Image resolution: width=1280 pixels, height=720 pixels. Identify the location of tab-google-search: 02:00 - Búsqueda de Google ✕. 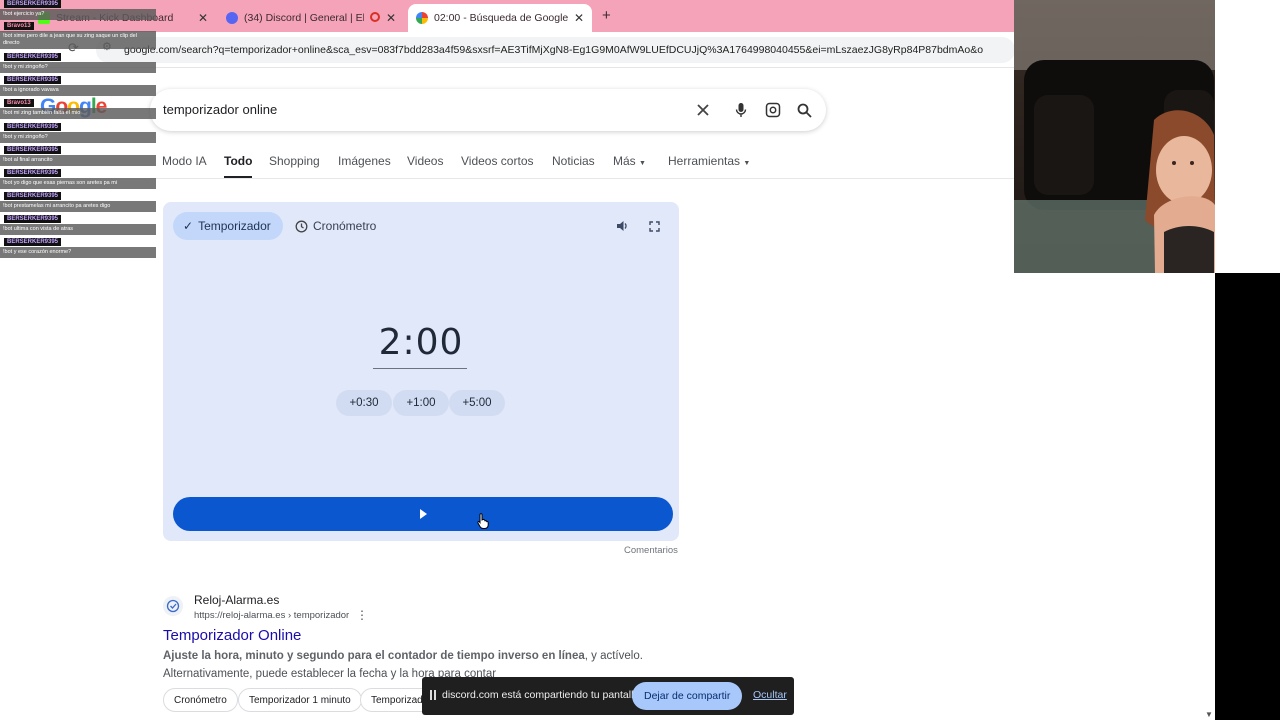
(500, 18).